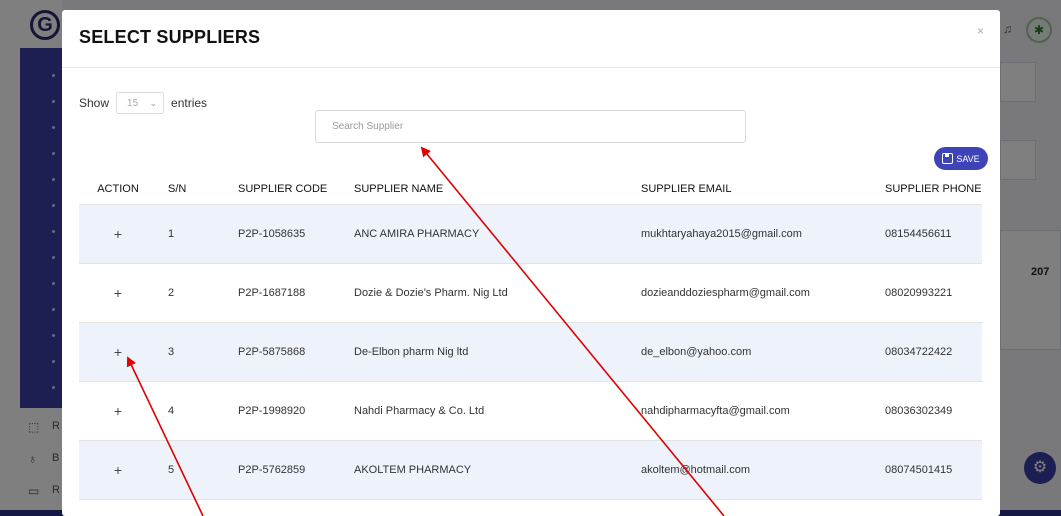 Image resolution: width=1061 pixels, height=516 pixels. Describe the element at coordinates (919, 411) in the screenshot. I see `row-supplier-phone: 08036302349` at that location.